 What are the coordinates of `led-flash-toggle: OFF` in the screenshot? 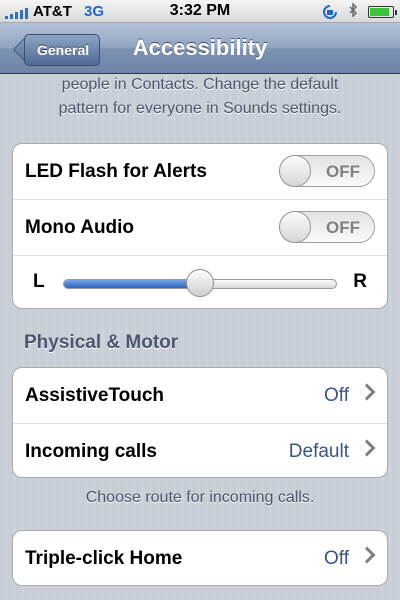 It's located at (327, 171).